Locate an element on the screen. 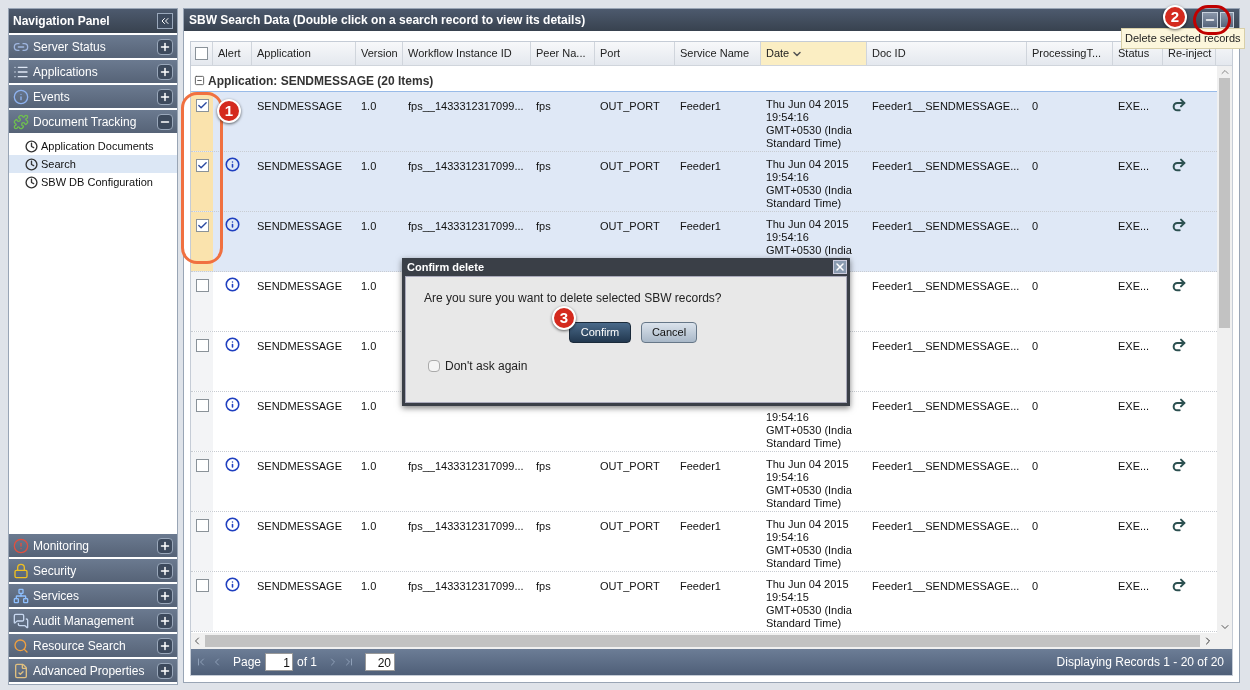 The height and width of the screenshot is (690, 1250). checkbox-label: Don't ask again is located at coordinates (486, 366).